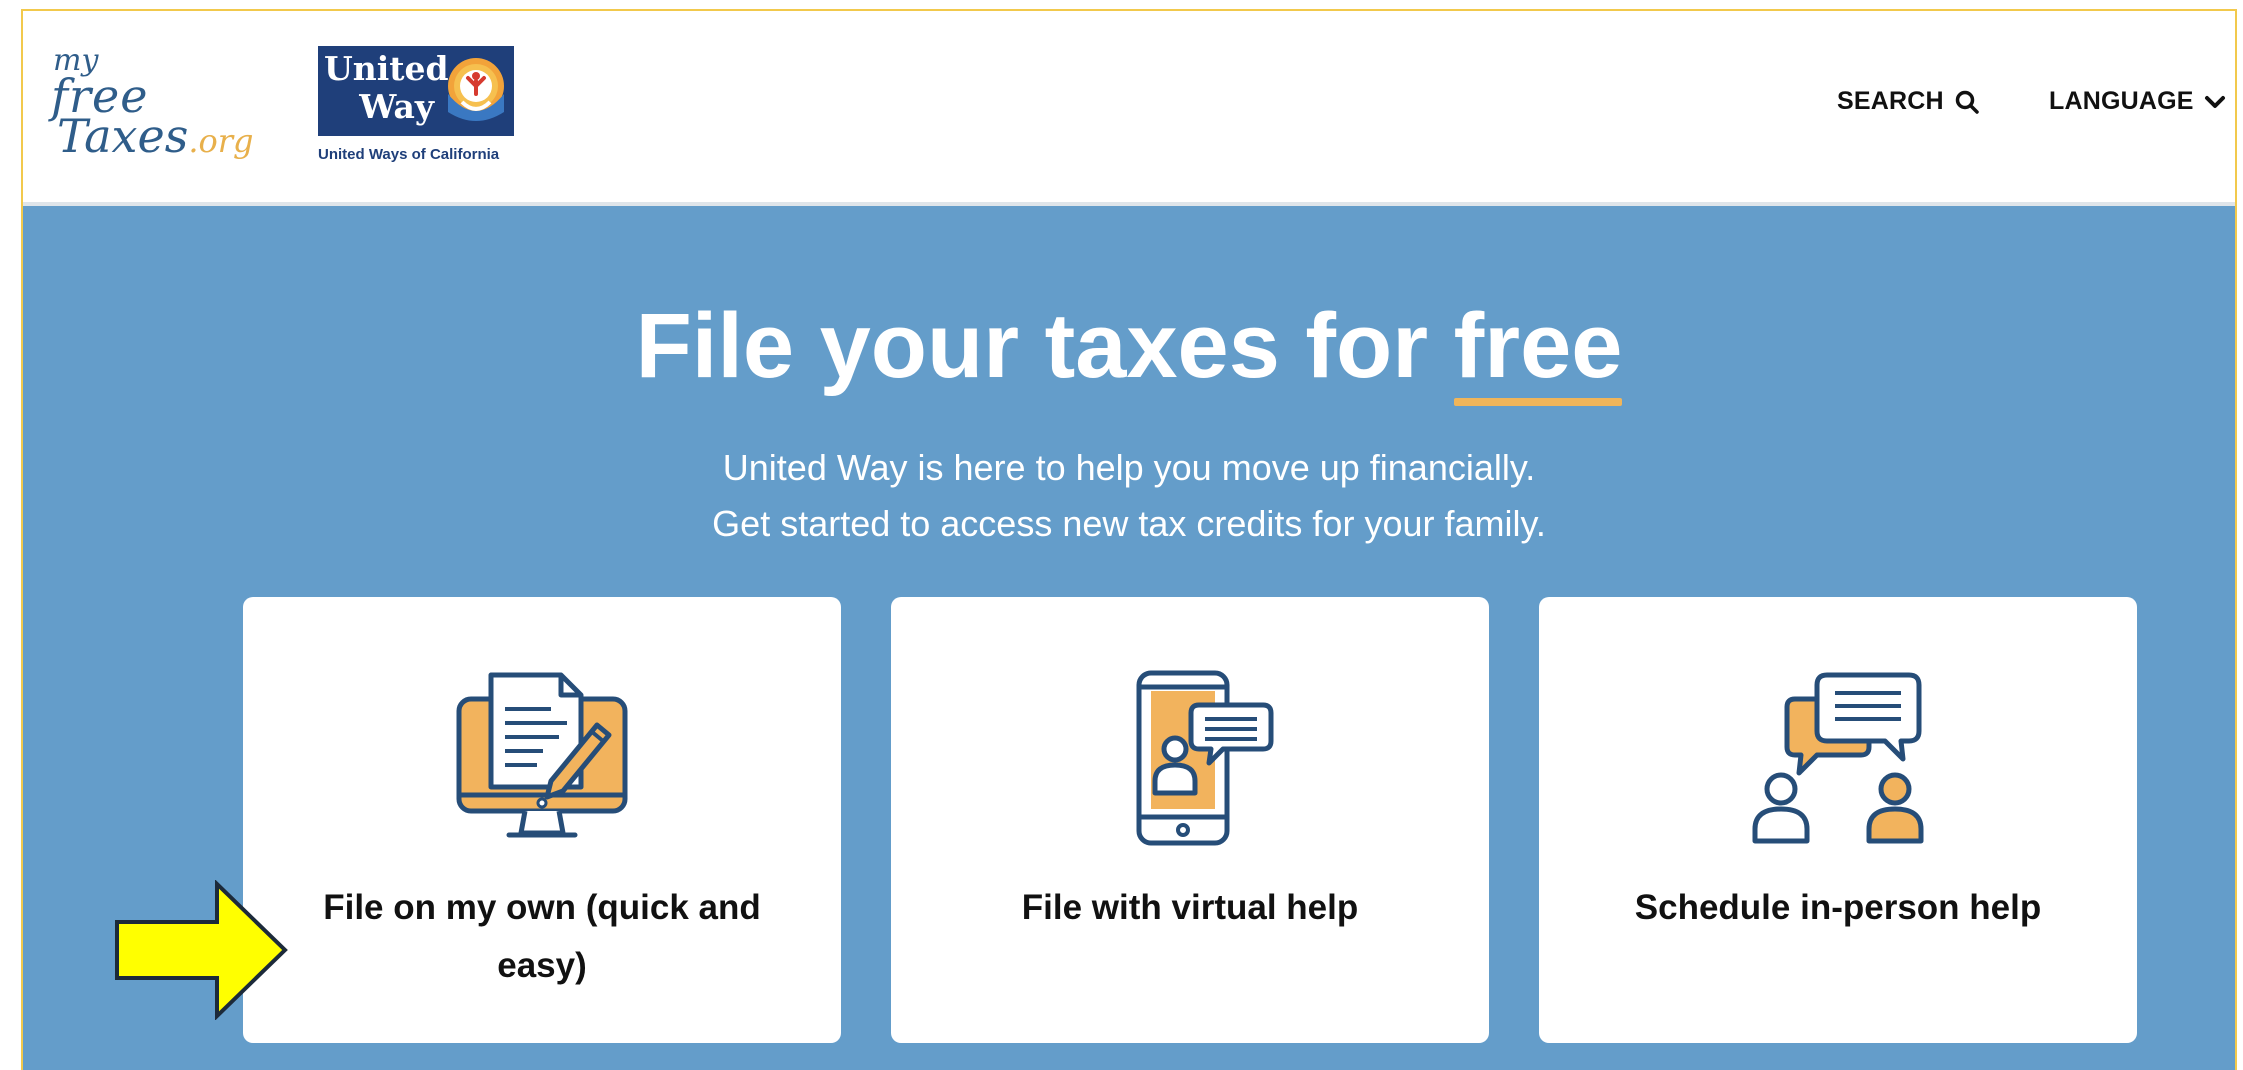 This screenshot has width=2243, height=1070. What do you see at coordinates (2214, 101) in the screenshot?
I see `chevron-down-icon` at bounding box center [2214, 101].